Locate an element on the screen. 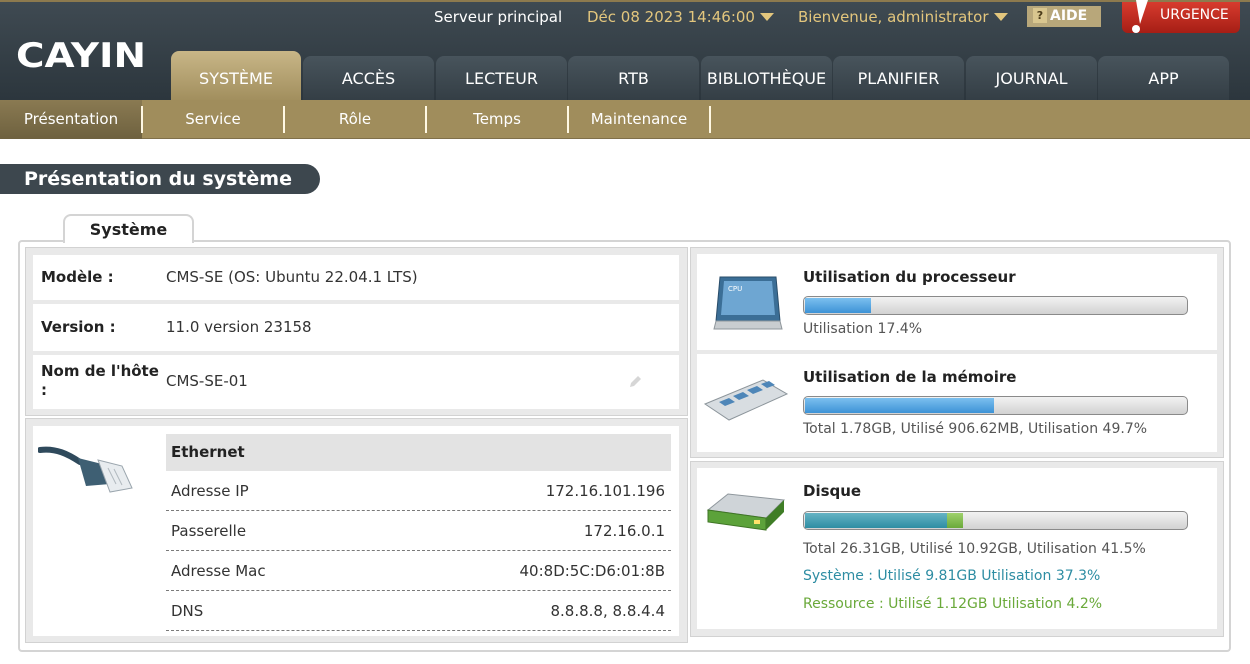  version-label: Version : is located at coordinates (78, 327).